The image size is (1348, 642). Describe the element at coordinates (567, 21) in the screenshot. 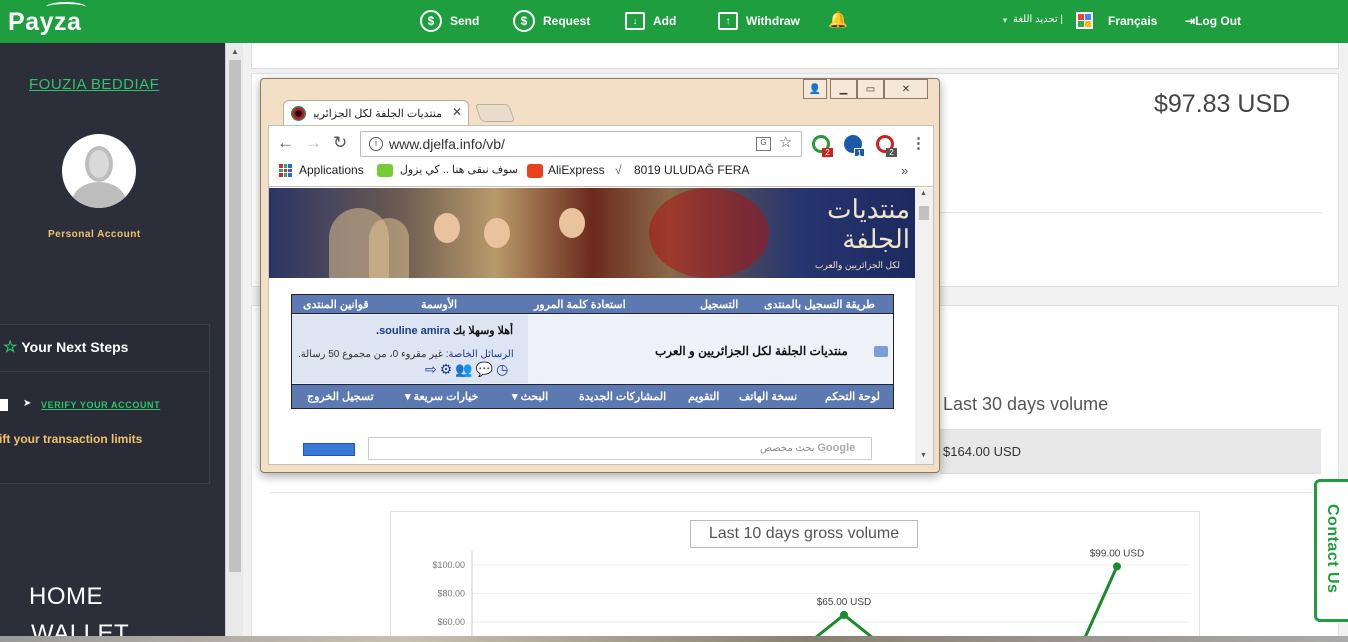

I see `request-label: Request` at that location.